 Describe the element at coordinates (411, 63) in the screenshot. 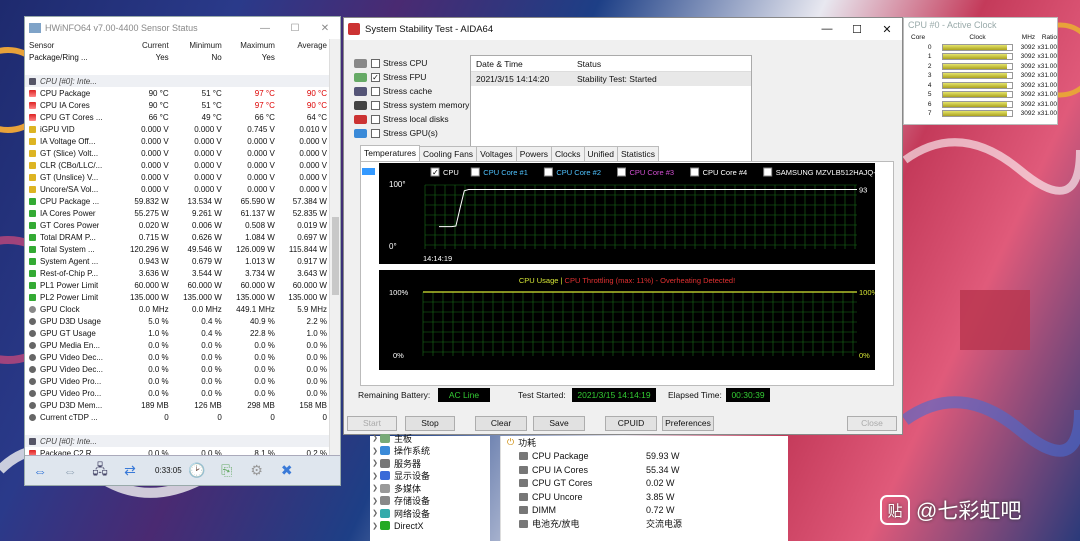

I see `stress-option: Stress CPU` at that location.